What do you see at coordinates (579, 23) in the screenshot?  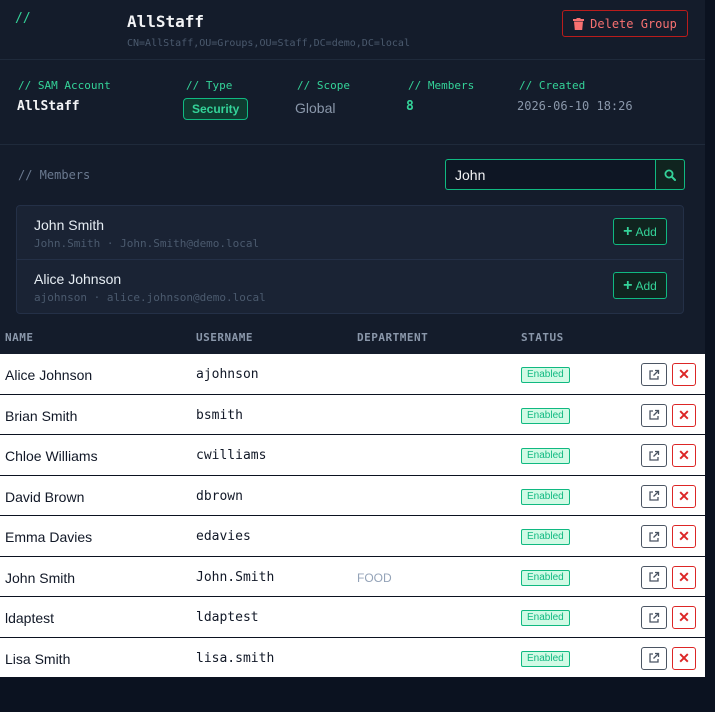 I see `trash-icon` at bounding box center [579, 23].